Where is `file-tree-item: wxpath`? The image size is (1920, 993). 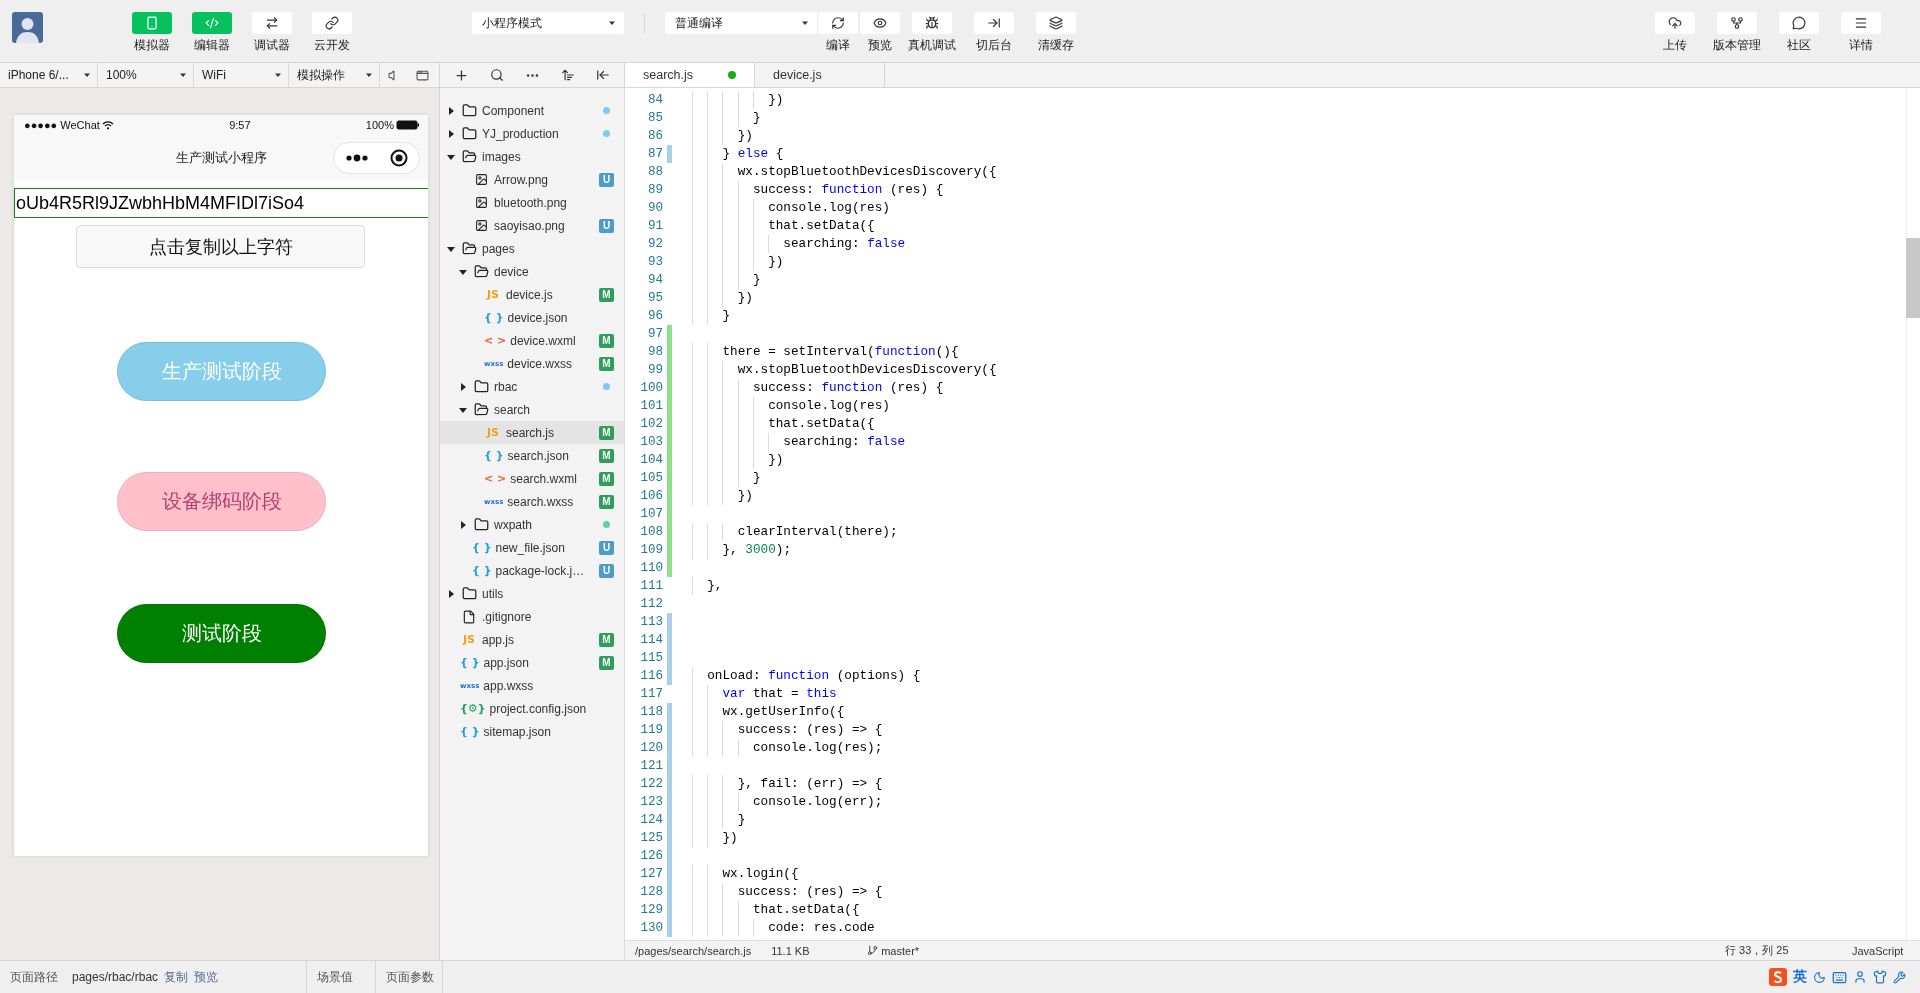
file-tree-item: wxpath is located at coordinates (532, 524).